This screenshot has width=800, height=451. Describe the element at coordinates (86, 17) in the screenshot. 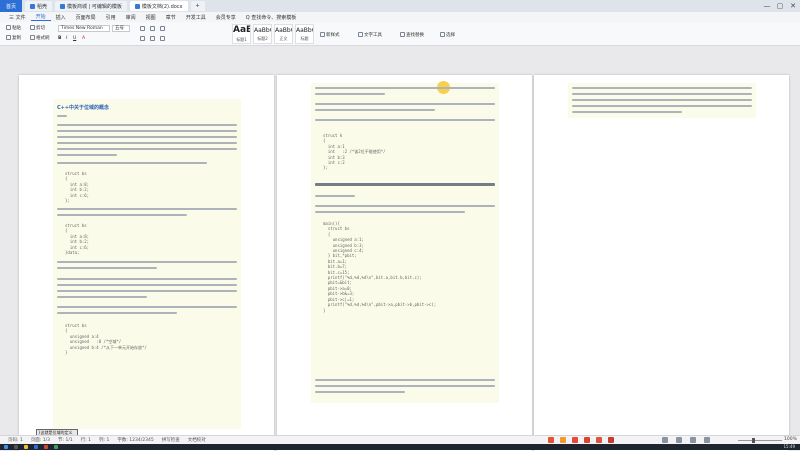

I see `menu-layout: 页面布局` at that location.